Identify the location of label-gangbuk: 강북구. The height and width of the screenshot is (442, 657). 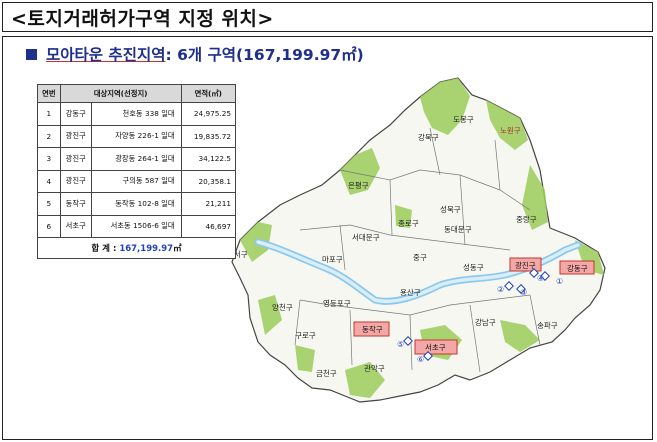
(428, 137).